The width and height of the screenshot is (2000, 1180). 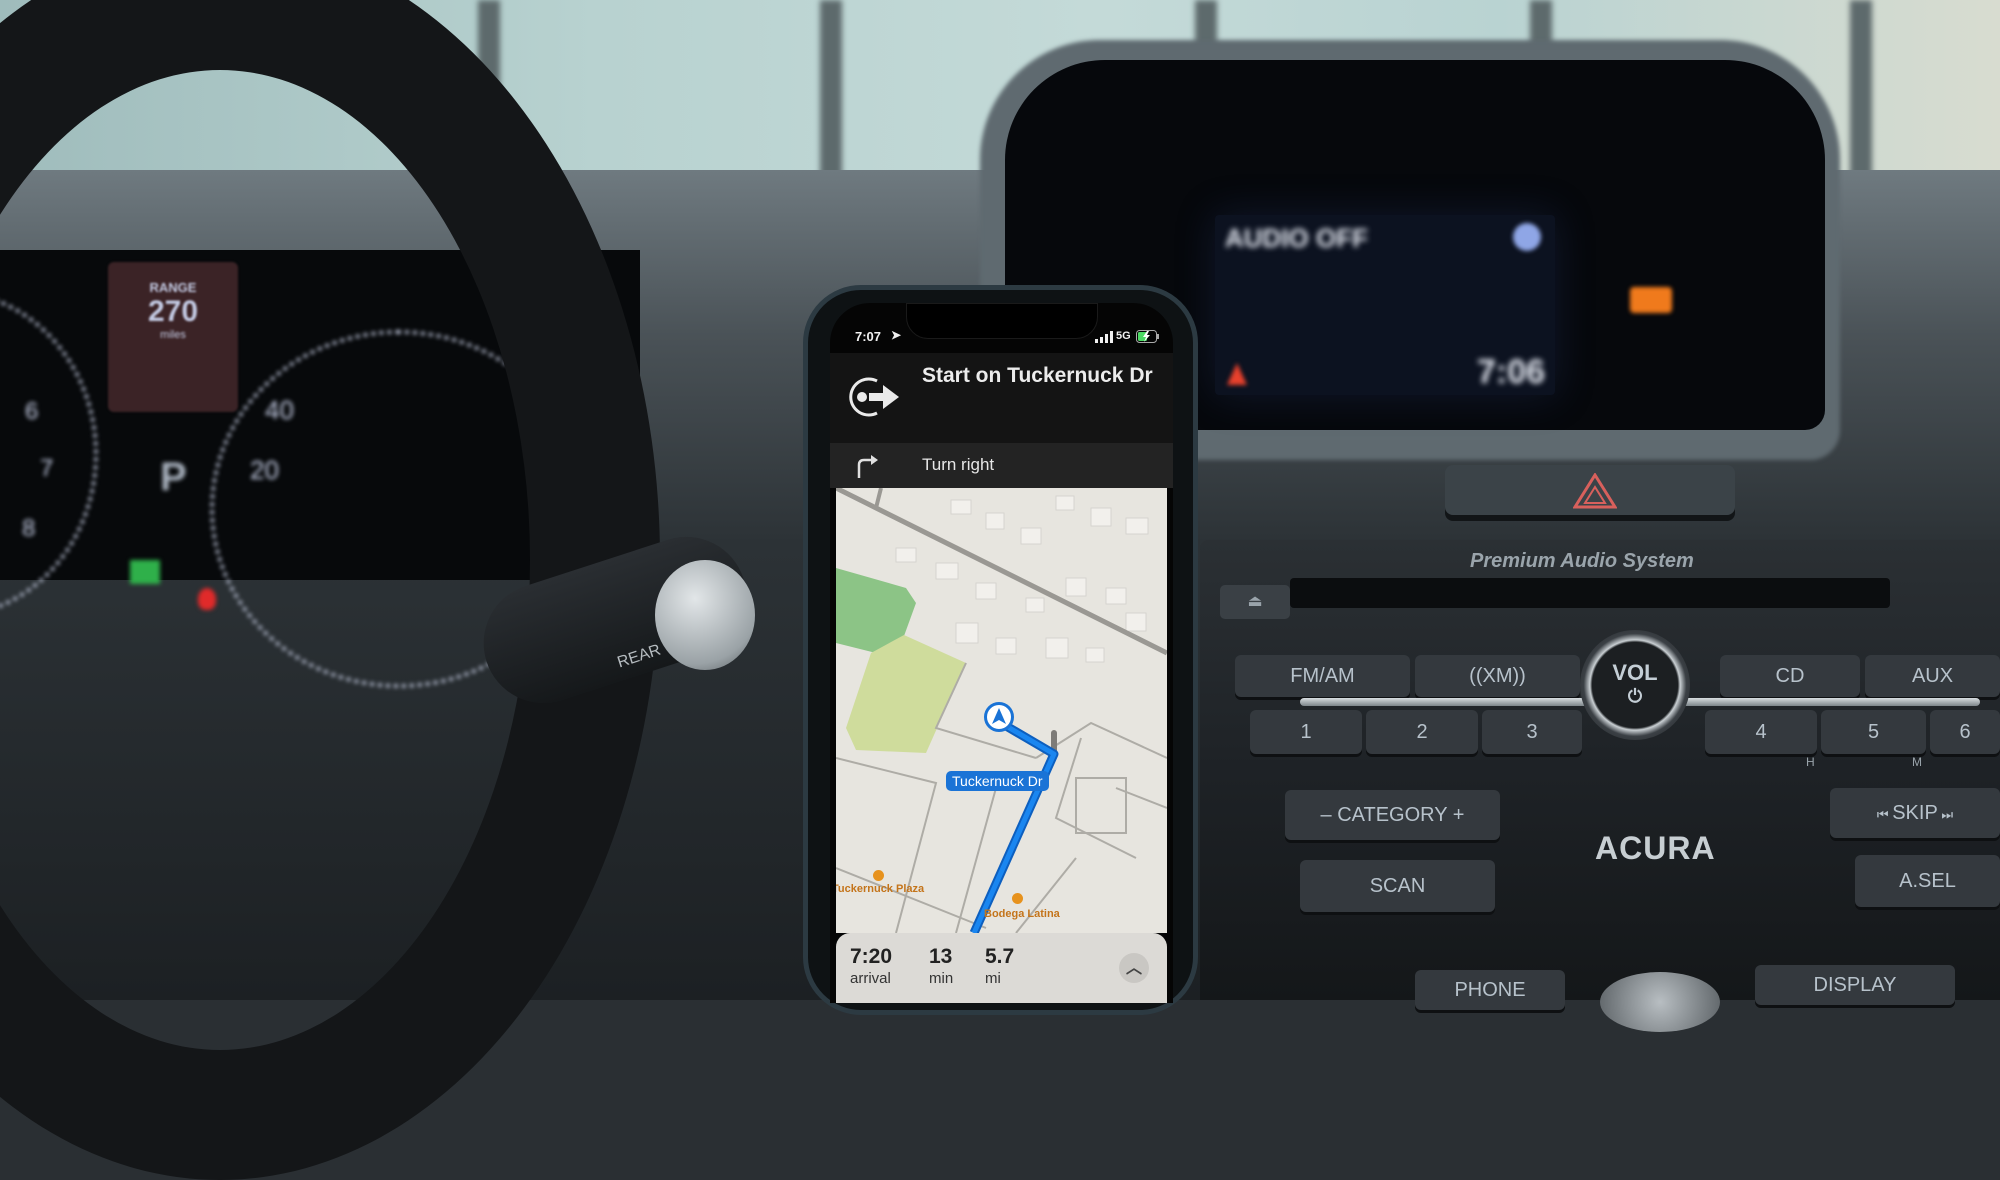 What do you see at coordinates (1511, 372) in the screenshot?
I see `head-unit-clock: 7:06` at bounding box center [1511, 372].